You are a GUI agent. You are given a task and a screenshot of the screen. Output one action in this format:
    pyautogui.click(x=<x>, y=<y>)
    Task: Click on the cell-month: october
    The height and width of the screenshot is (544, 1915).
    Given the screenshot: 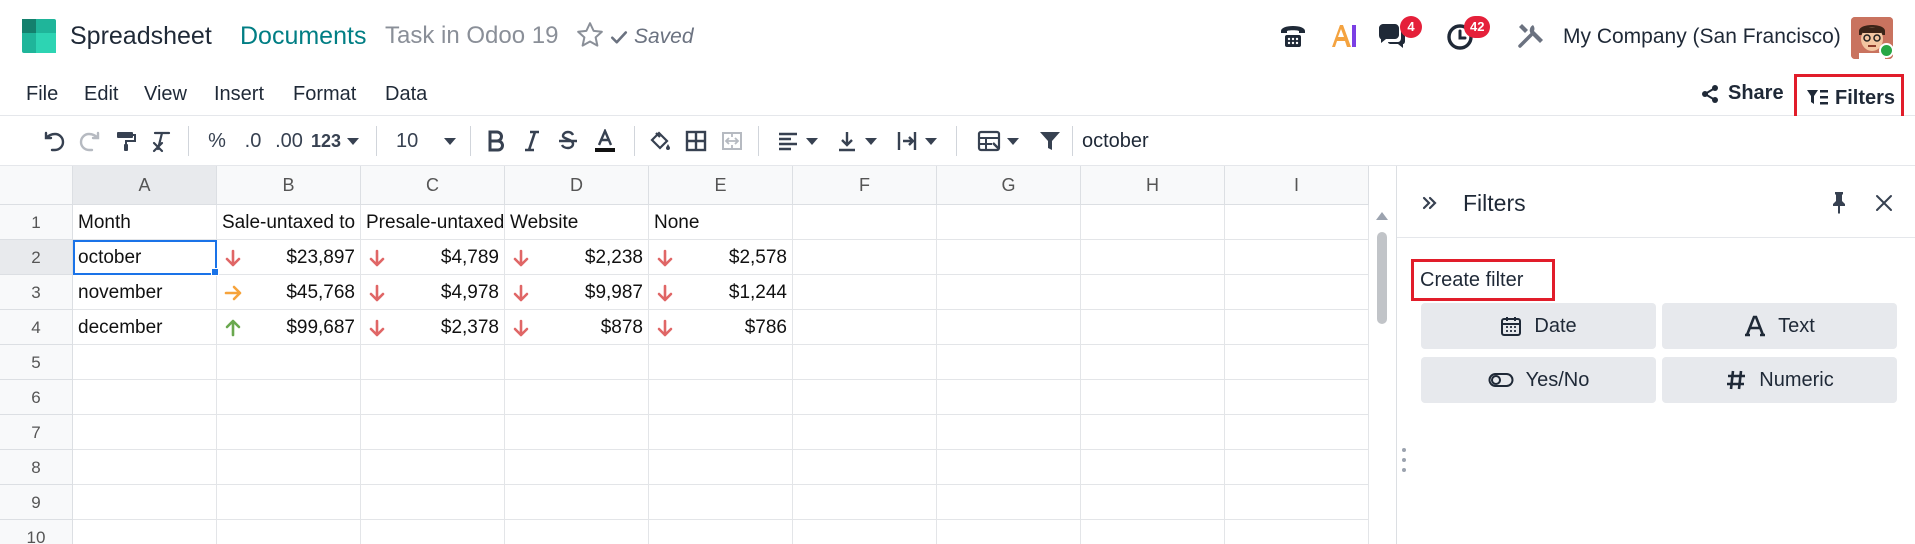 What is the action you would take?
    pyautogui.click(x=145, y=257)
    